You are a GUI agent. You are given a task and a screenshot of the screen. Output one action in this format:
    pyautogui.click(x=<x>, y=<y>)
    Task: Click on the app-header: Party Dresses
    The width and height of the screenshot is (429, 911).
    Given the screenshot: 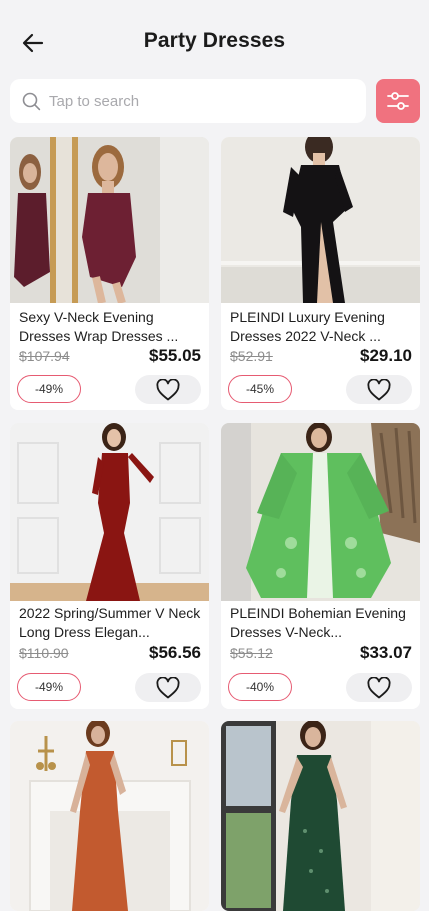 What is the action you would take?
    pyautogui.click(x=214, y=42)
    